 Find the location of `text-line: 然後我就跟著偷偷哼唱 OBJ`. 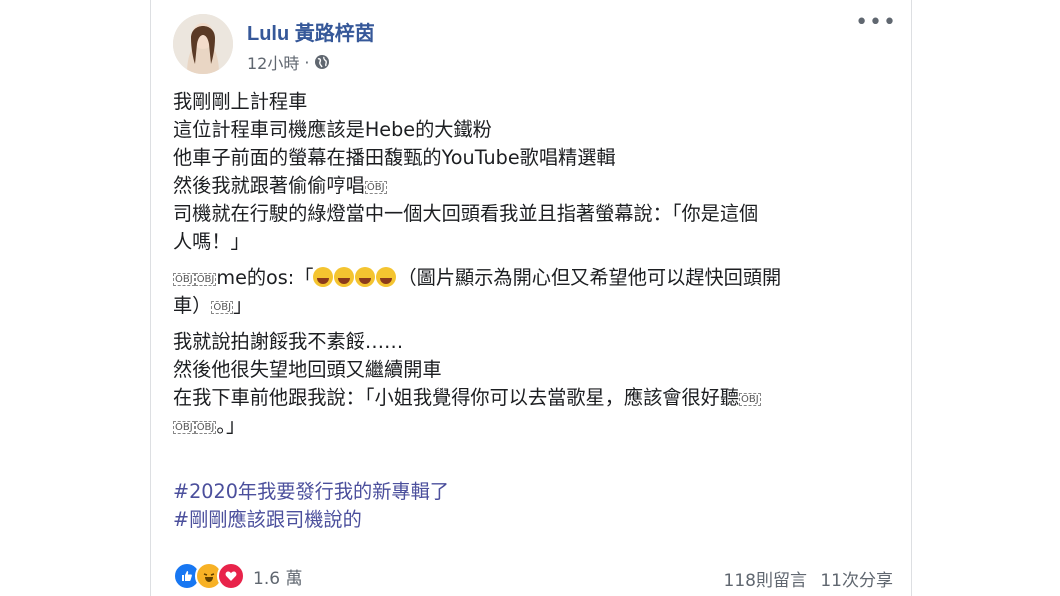

text-line: 然後我就跟著偷偷哼唱 OBJ is located at coordinates (533, 186).